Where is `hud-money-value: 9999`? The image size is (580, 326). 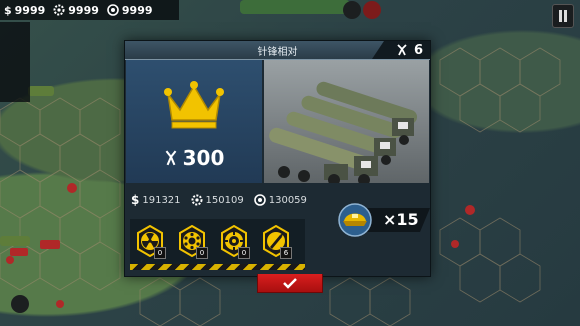
hud-money-value: 9999 is located at coordinates (30, 10).